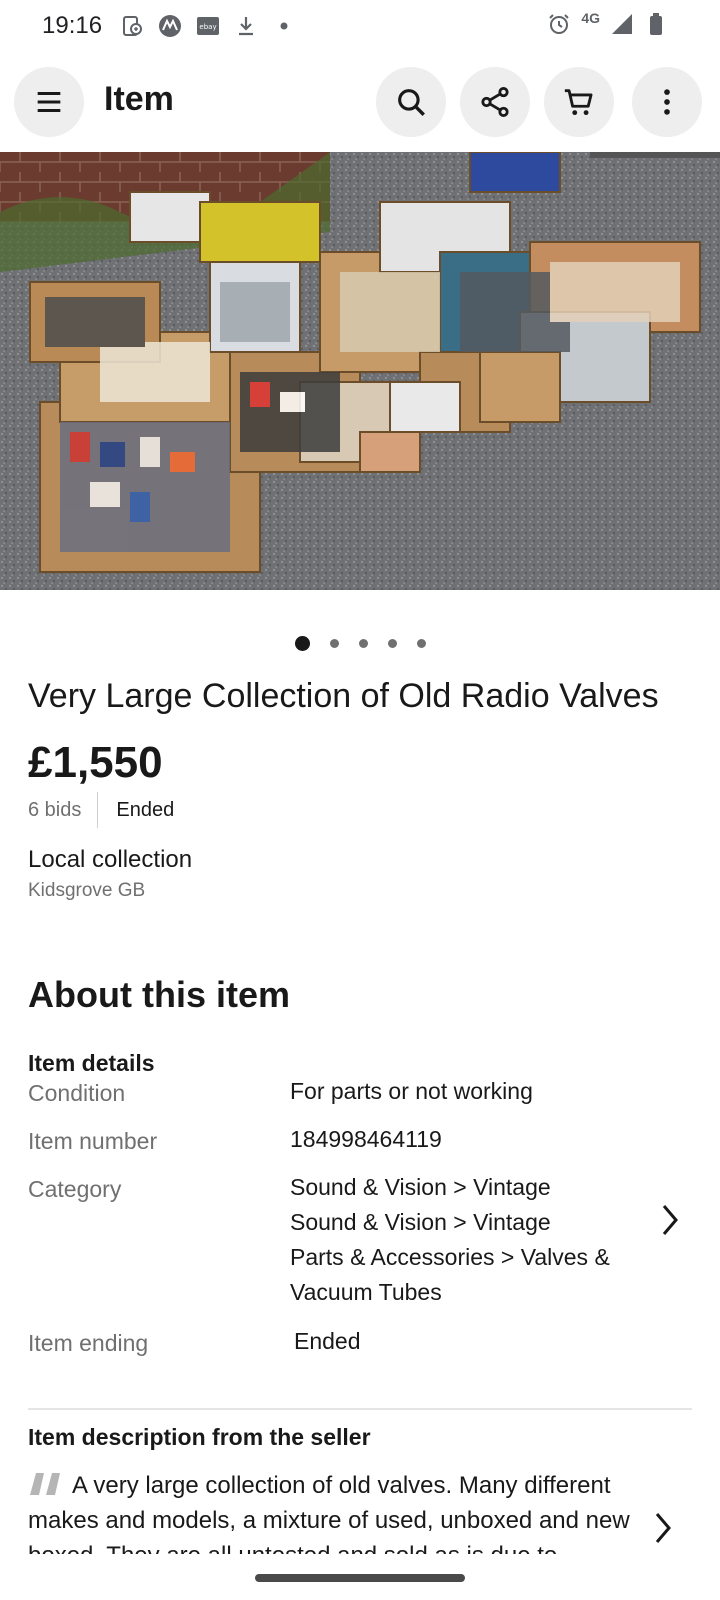 Image resolution: width=720 pixels, height=1600 pixels. I want to click on item-price: £1,550, so click(95, 762).